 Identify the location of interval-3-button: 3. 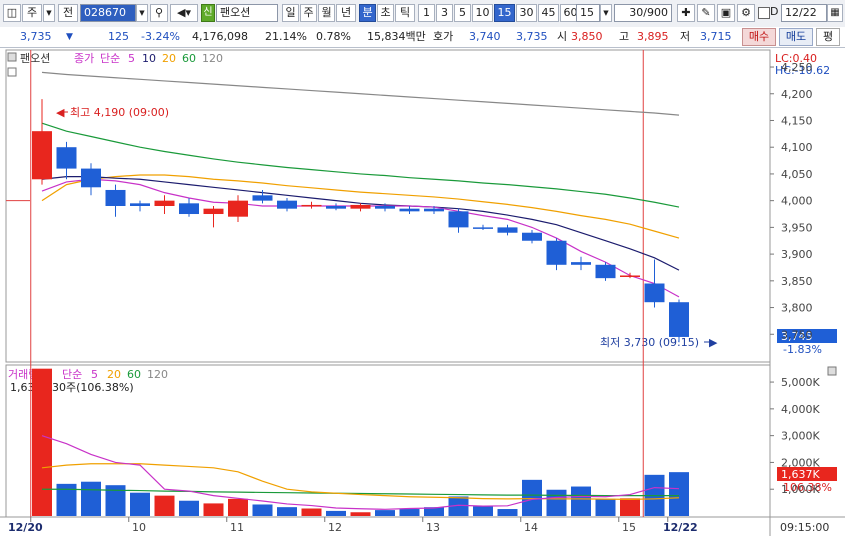
(444, 13).